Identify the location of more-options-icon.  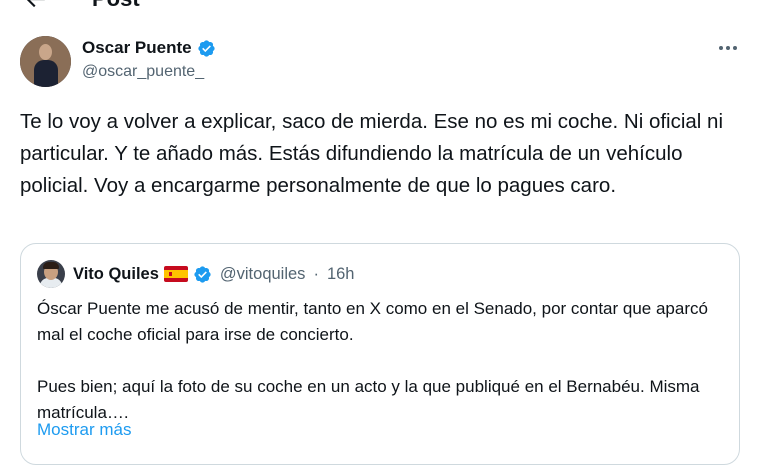
(728, 48).